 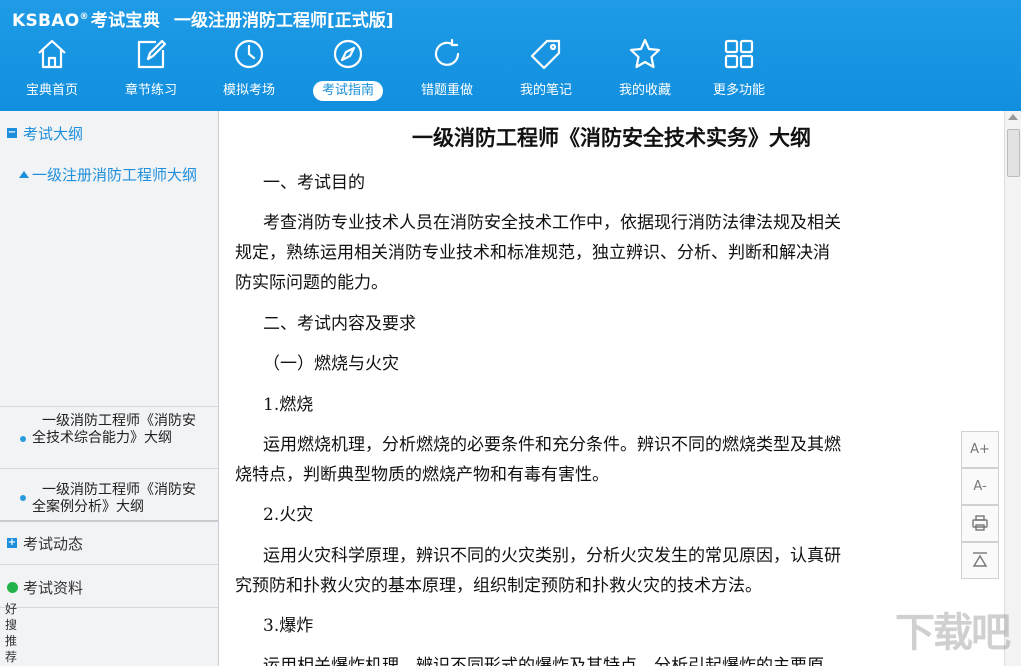 What do you see at coordinates (331, 364) in the screenshot?
I see `doc-heading: （一）燃烧与火灾` at bounding box center [331, 364].